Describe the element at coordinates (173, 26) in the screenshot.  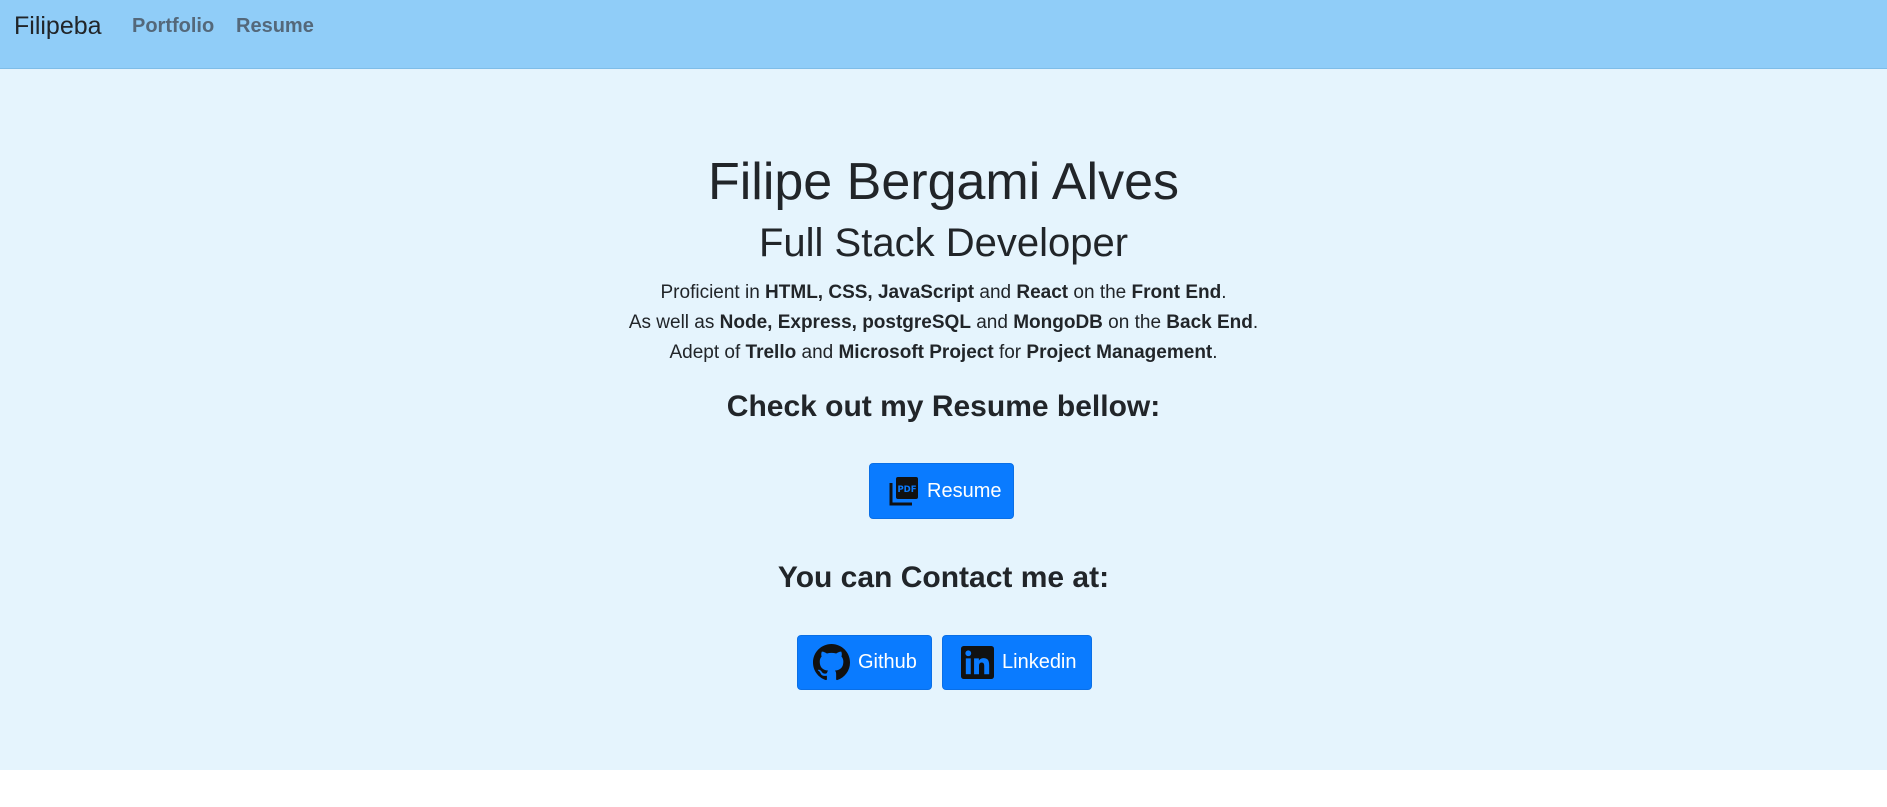
I see `nav-link-portfolio: Portfolio` at that location.